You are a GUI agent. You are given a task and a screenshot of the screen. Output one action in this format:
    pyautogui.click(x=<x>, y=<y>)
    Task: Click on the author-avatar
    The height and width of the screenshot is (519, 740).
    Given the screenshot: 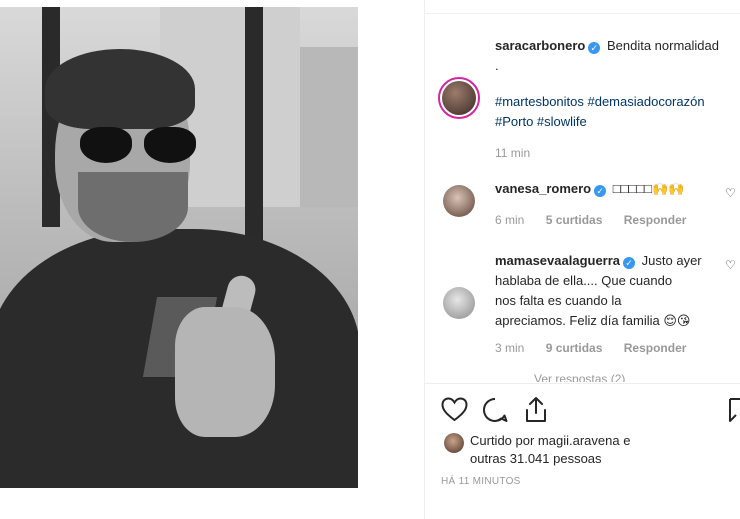 What is the action you would take?
    pyautogui.click(x=459, y=98)
    